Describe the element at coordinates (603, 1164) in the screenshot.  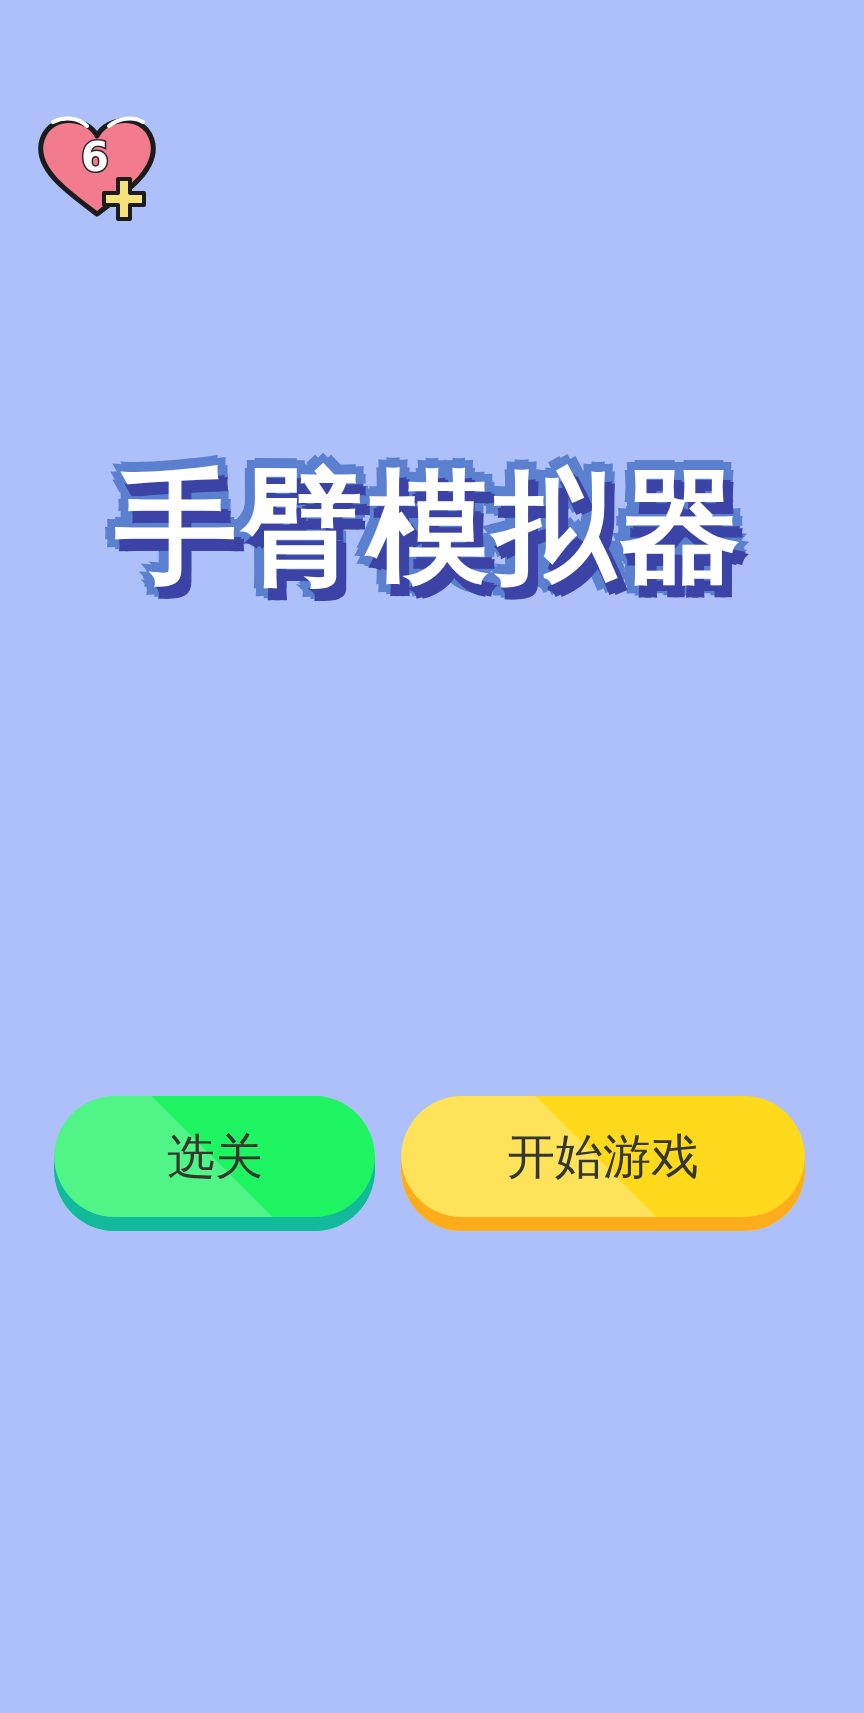
I see `start-game-button: 开始游戏` at that location.